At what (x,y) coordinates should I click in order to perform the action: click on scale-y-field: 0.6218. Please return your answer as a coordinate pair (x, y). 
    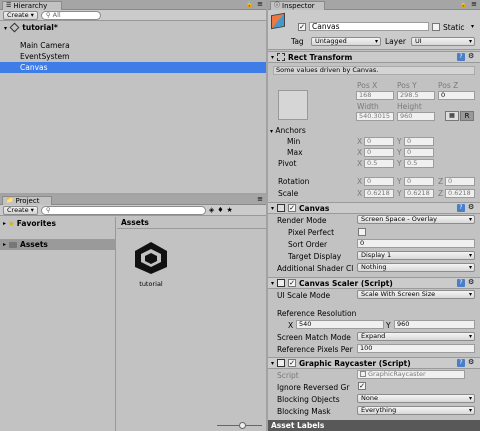
    Looking at the image, I should click on (419, 193).